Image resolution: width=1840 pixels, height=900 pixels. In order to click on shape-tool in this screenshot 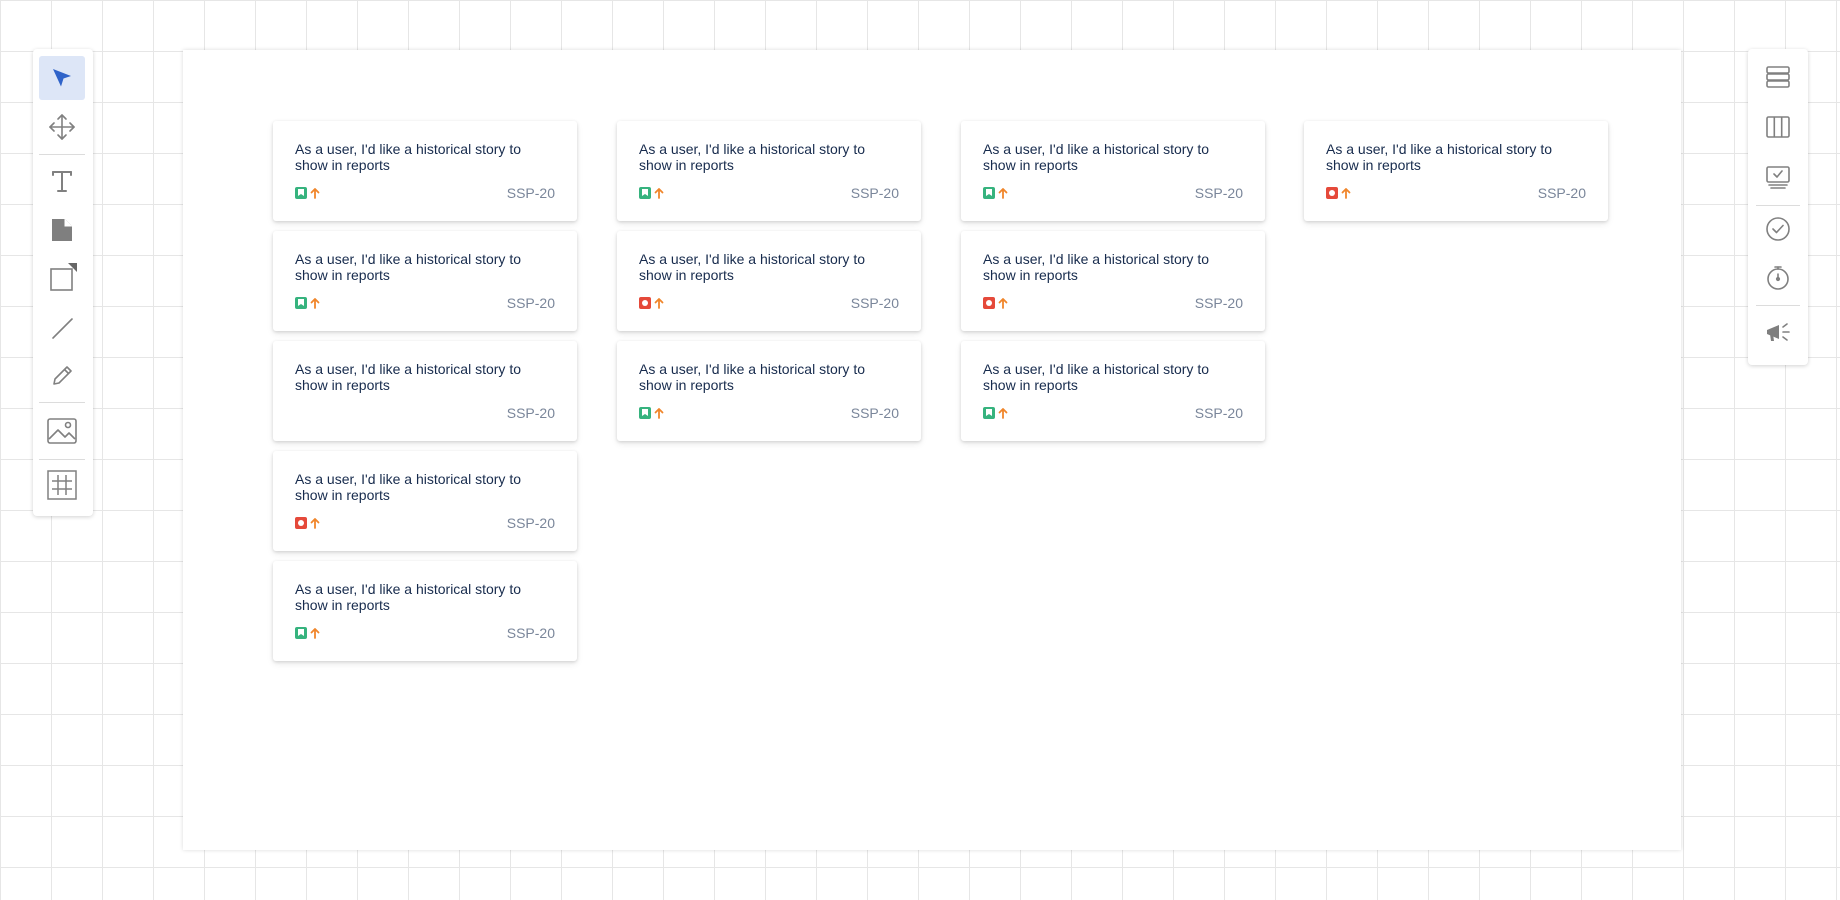, I will do `click(62, 278)`.